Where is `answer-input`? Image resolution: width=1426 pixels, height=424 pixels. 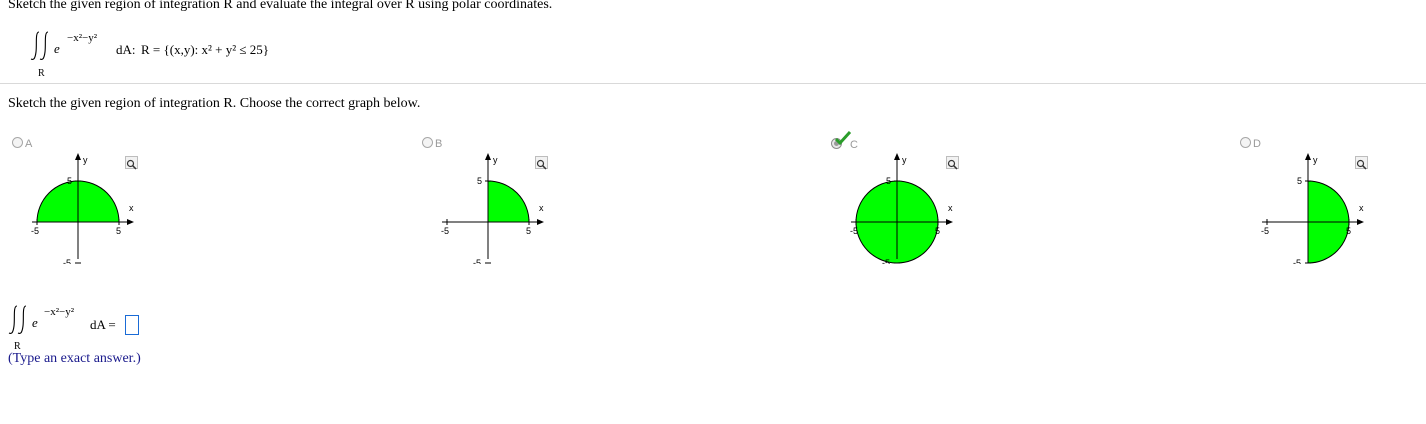 answer-input is located at coordinates (132, 325).